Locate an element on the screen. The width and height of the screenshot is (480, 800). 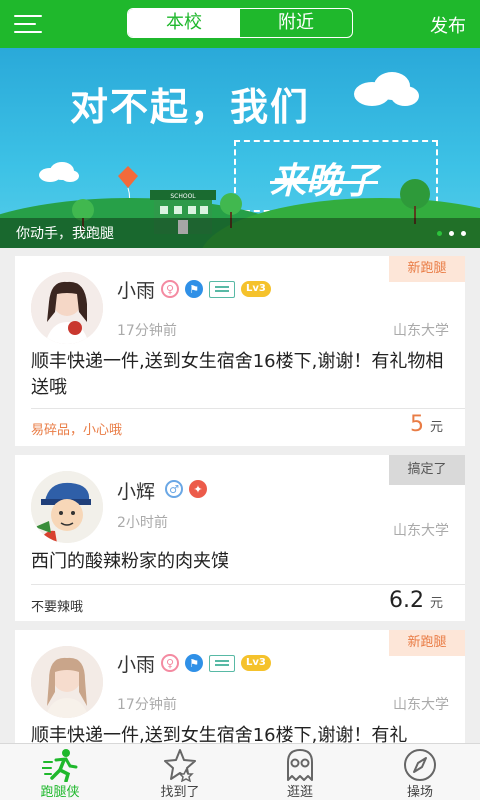
star-icon is located at coordinates (180, 765).